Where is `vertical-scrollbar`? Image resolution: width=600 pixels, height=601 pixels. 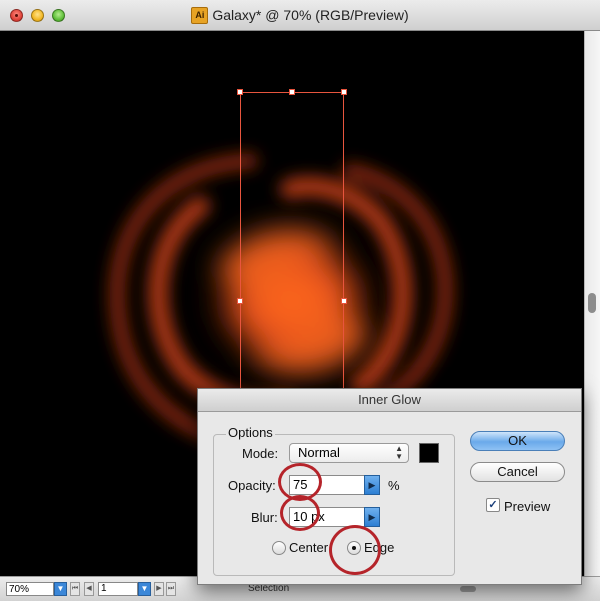 vertical-scrollbar is located at coordinates (592, 303).